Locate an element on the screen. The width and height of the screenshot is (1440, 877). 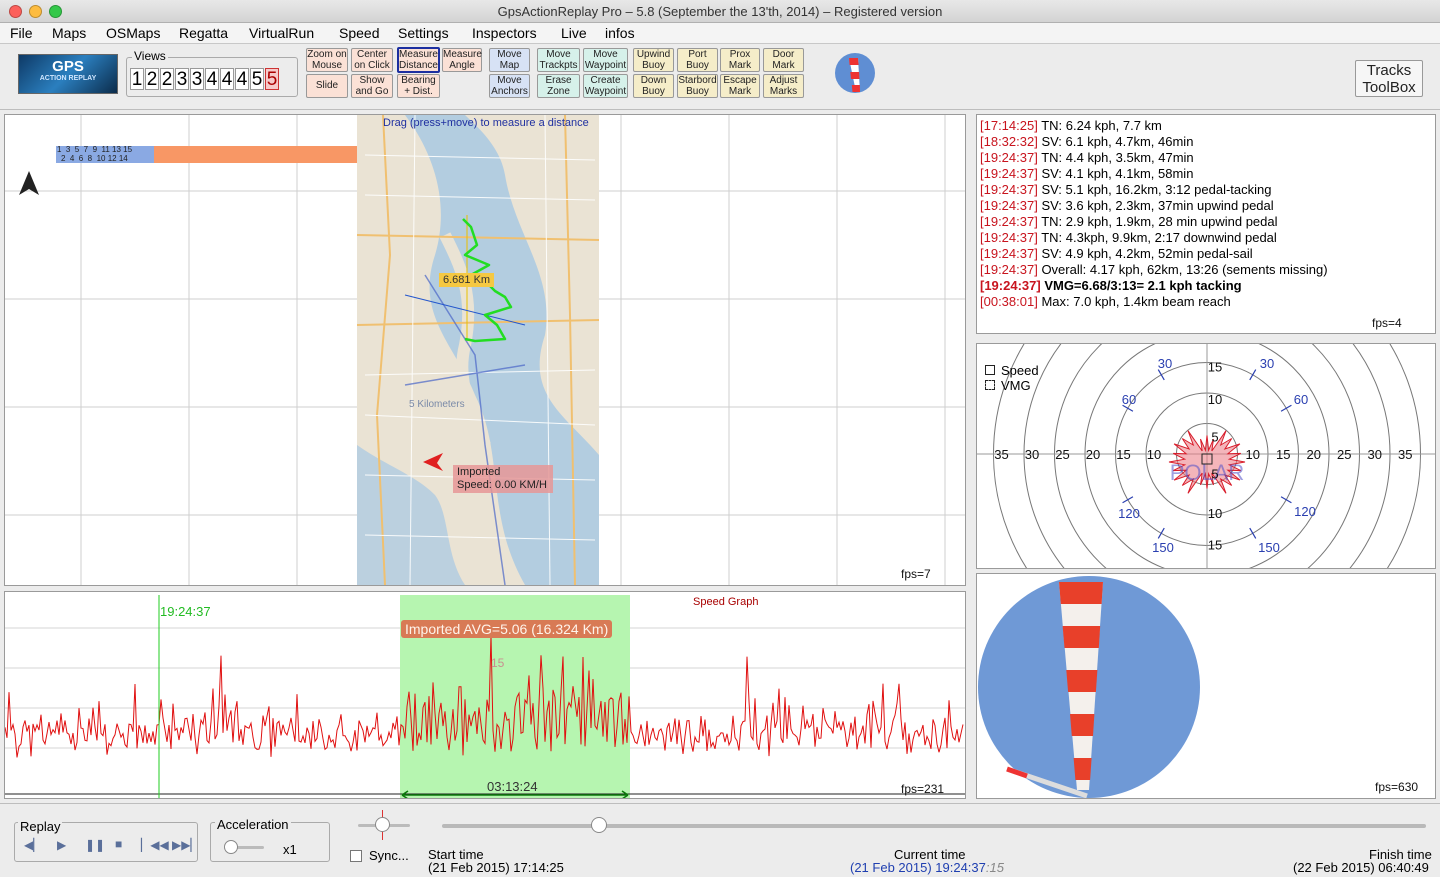
map-scale-text: 5 Kilometers is located at coordinates (437, 404).